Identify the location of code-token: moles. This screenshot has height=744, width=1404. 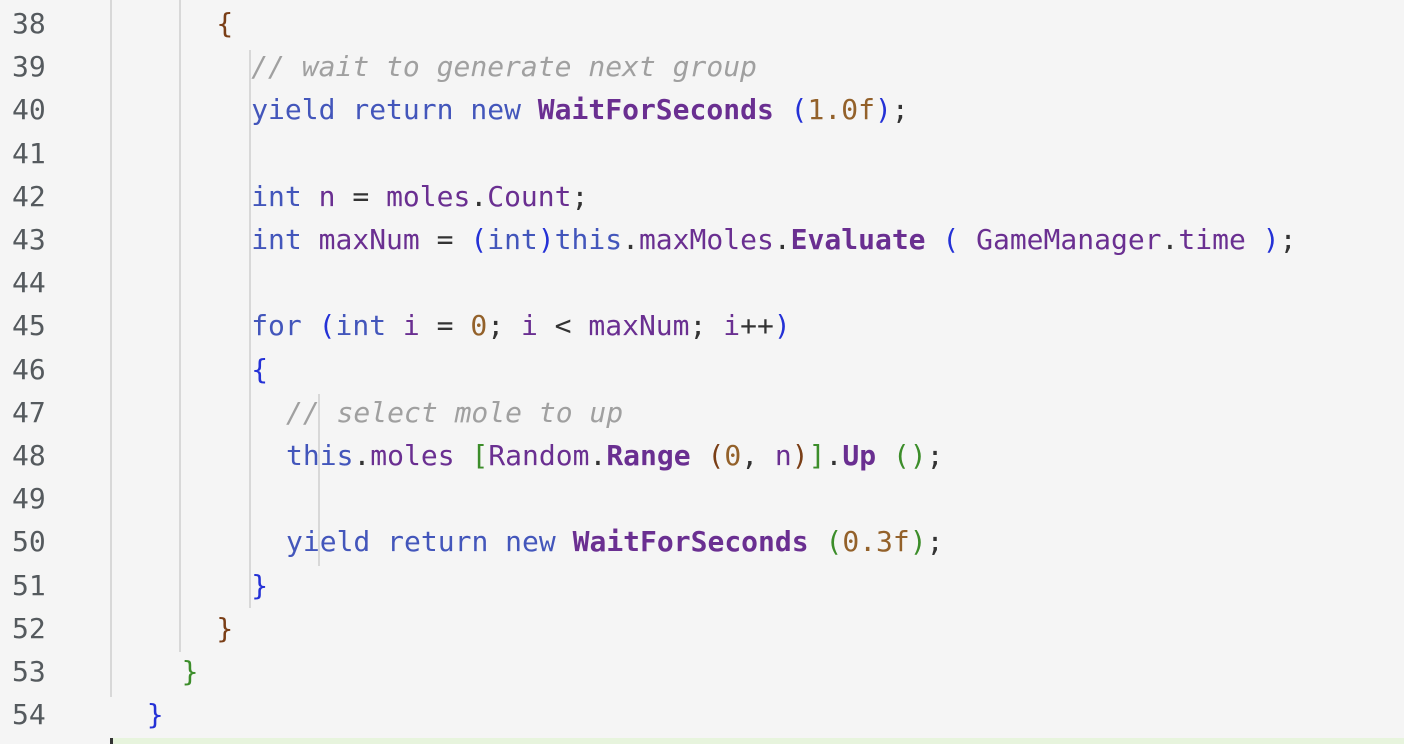
(428, 196).